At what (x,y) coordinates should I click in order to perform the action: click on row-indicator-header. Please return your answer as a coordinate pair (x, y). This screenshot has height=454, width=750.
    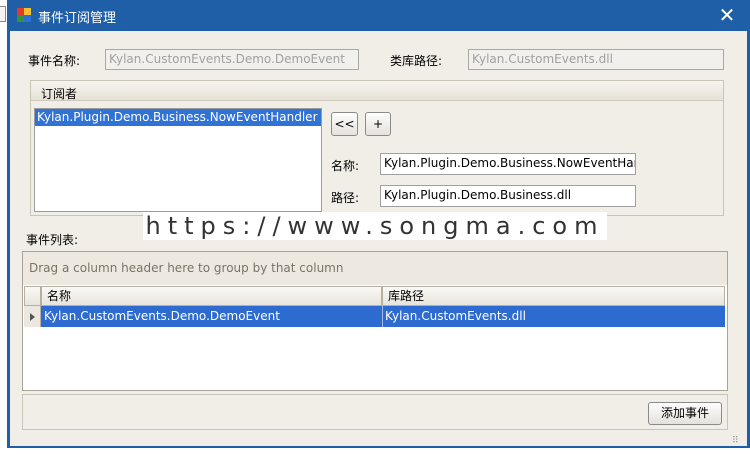
    Looking at the image, I should click on (32, 296).